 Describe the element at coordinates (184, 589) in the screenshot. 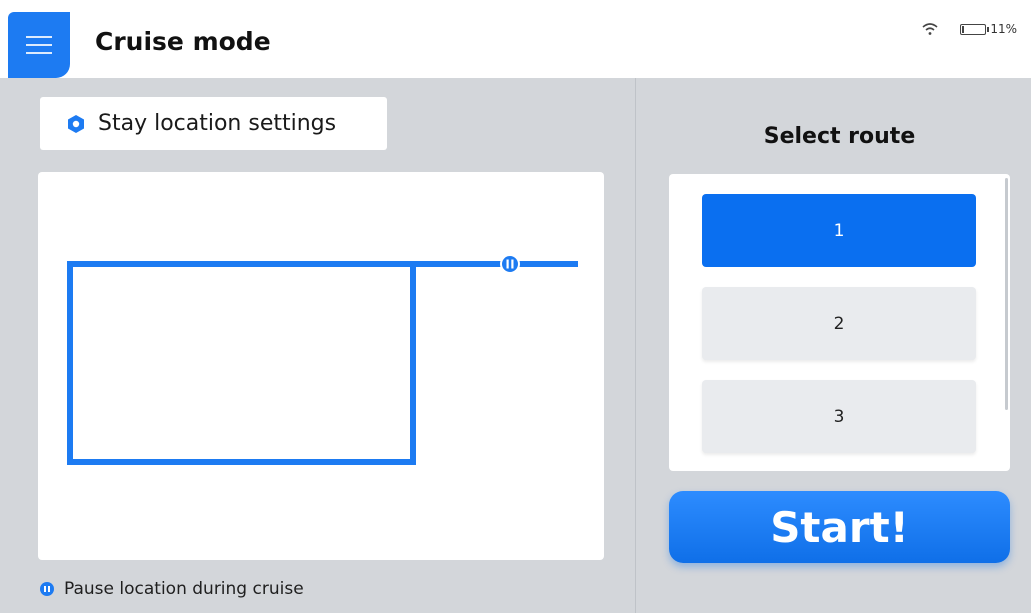

I see `legend-label: Pause location during cruise` at that location.